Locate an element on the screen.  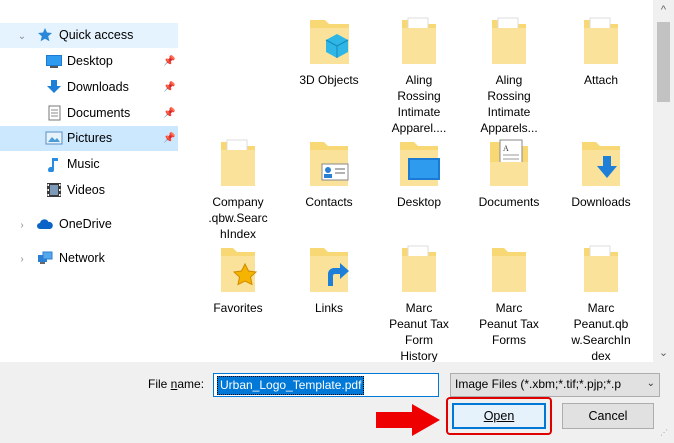
file-item-label: Documents is located at coordinates (509, 202).